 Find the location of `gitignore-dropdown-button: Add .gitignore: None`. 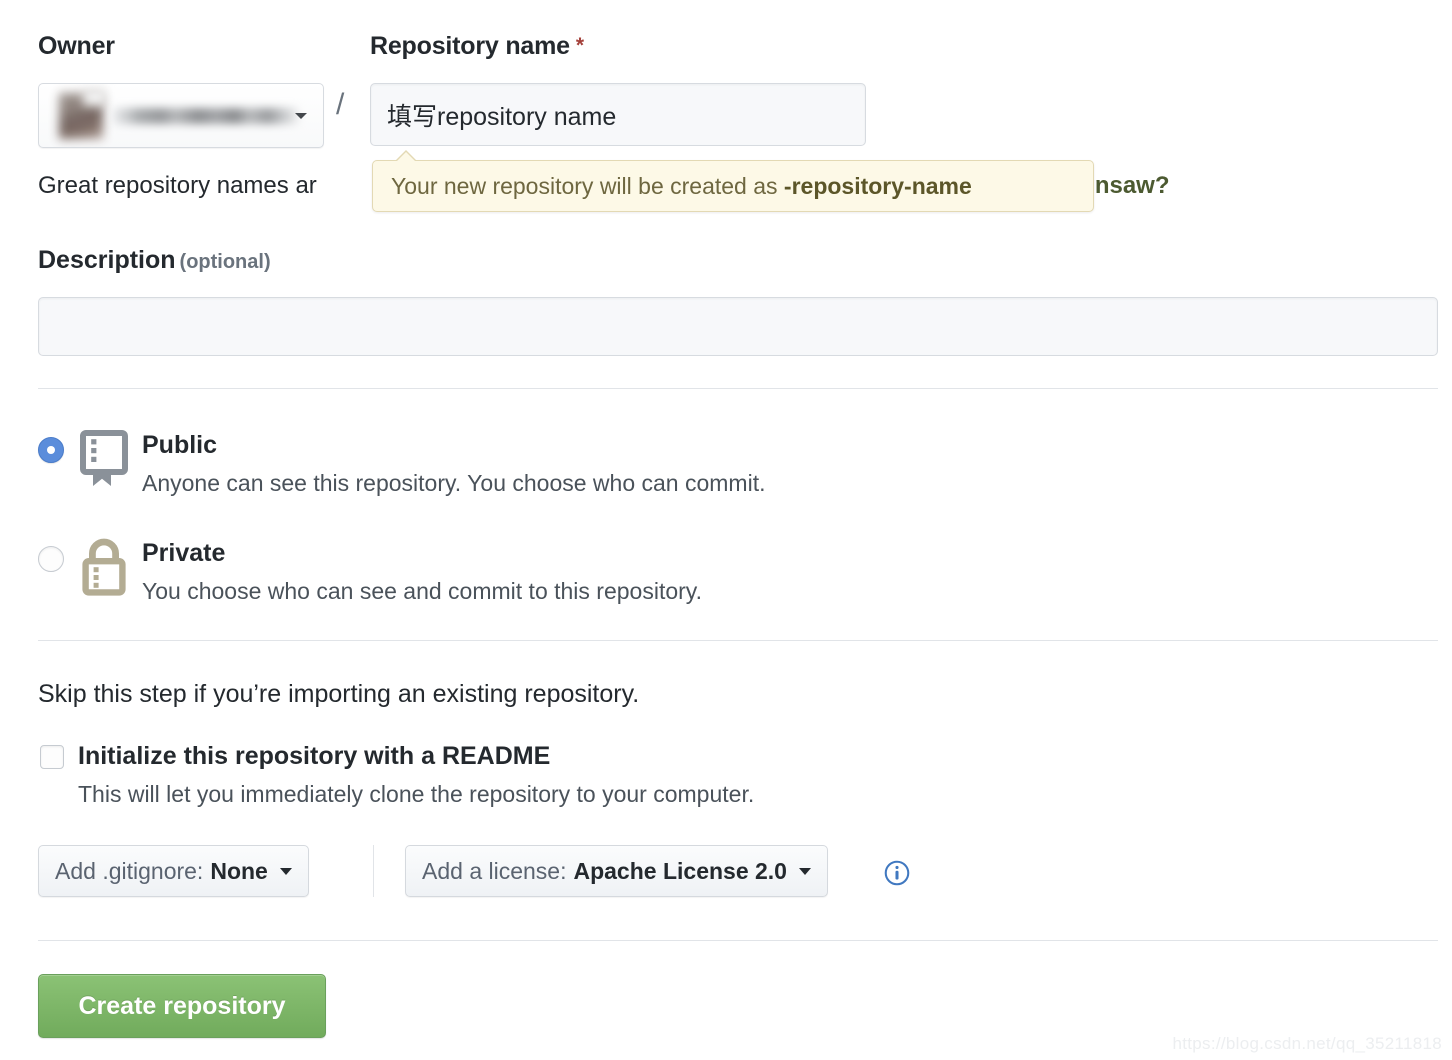

gitignore-dropdown-button: Add .gitignore: None is located at coordinates (173, 871).